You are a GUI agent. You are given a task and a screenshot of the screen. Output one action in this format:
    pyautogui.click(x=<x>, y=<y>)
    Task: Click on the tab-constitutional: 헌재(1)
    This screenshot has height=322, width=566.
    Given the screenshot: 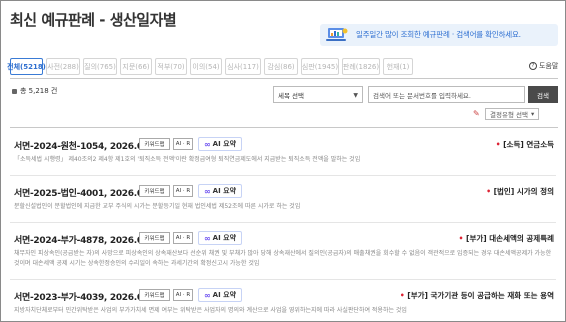 What is the action you would take?
    pyautogui.click(x=398, y=66)
    